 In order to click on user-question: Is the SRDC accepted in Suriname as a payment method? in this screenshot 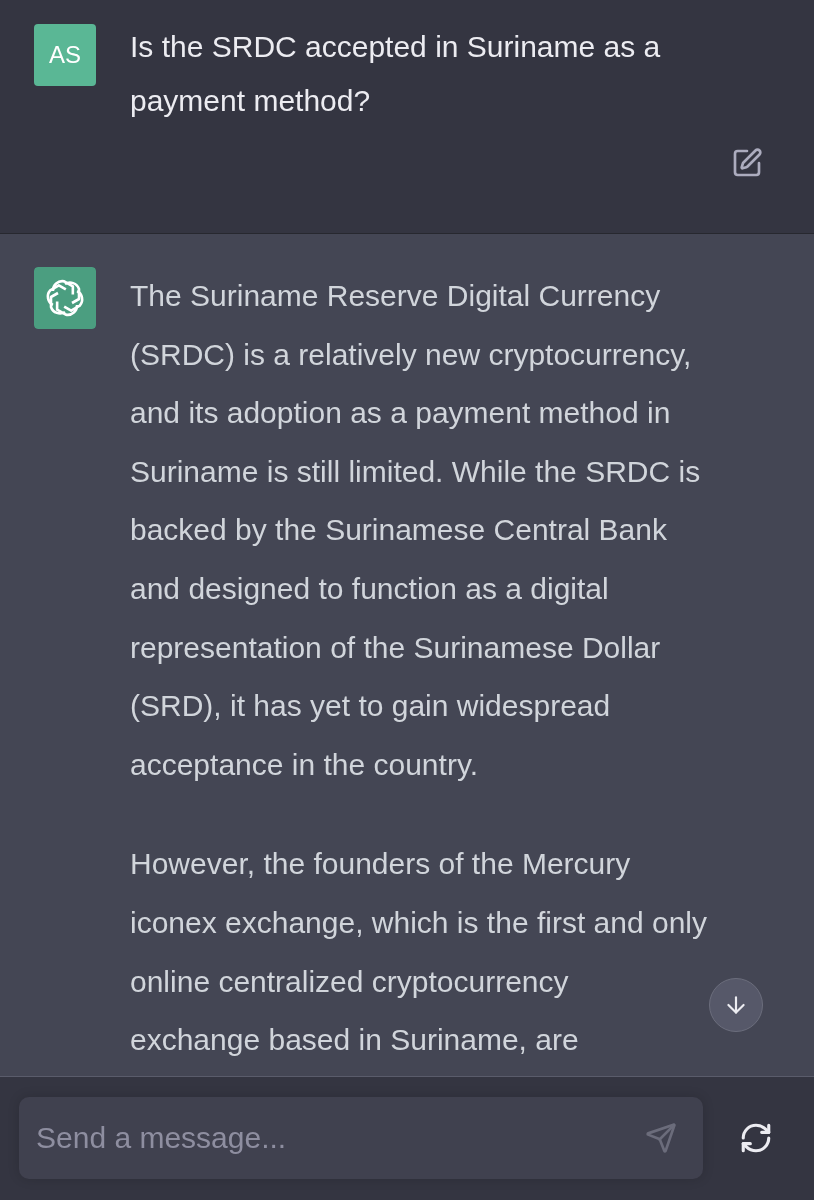, I will do `click(395, 74)`.